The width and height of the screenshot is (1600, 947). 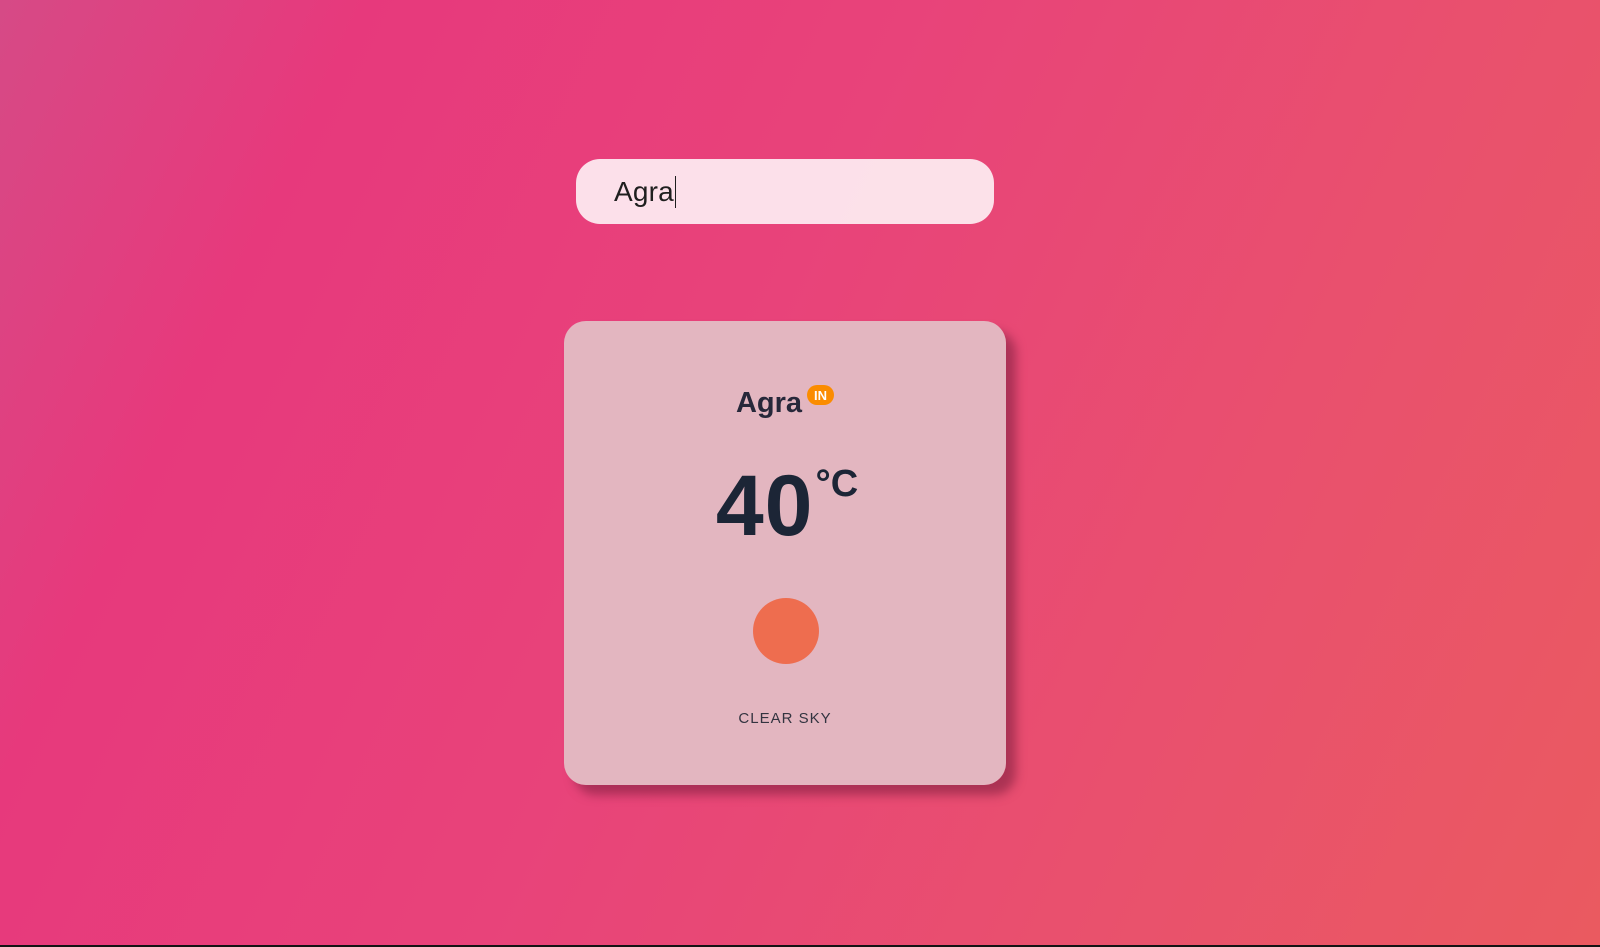 What do you see at coordinates (837, 484) in the screenshot?
I see `temperature-unit: °C` at bounding box center [837, 484].